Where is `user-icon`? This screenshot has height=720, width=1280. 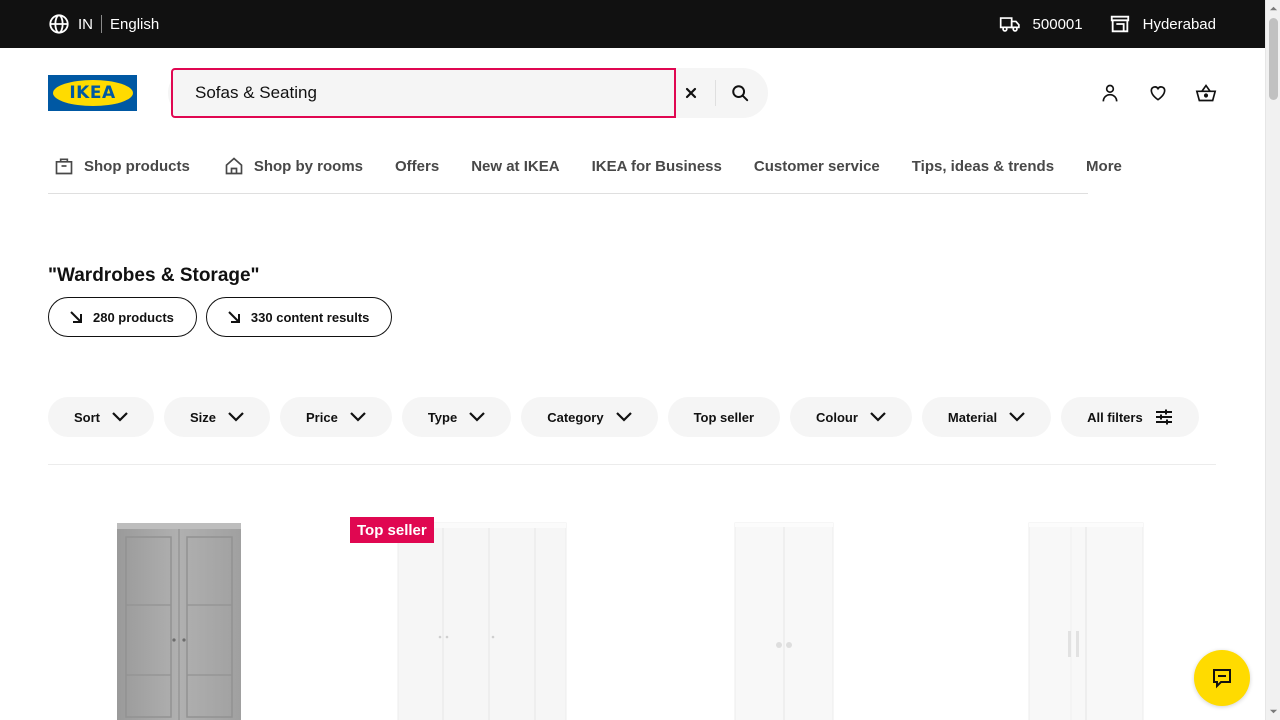
user-icon is located at coordinates (1110, 93).